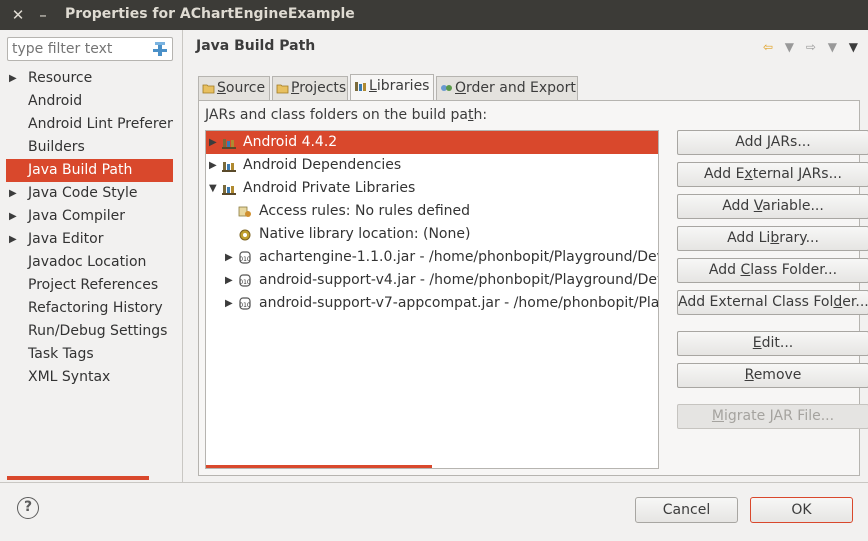  I want to click on nav-item-java-editor: ▶ Java Editor, so click(89, 239).